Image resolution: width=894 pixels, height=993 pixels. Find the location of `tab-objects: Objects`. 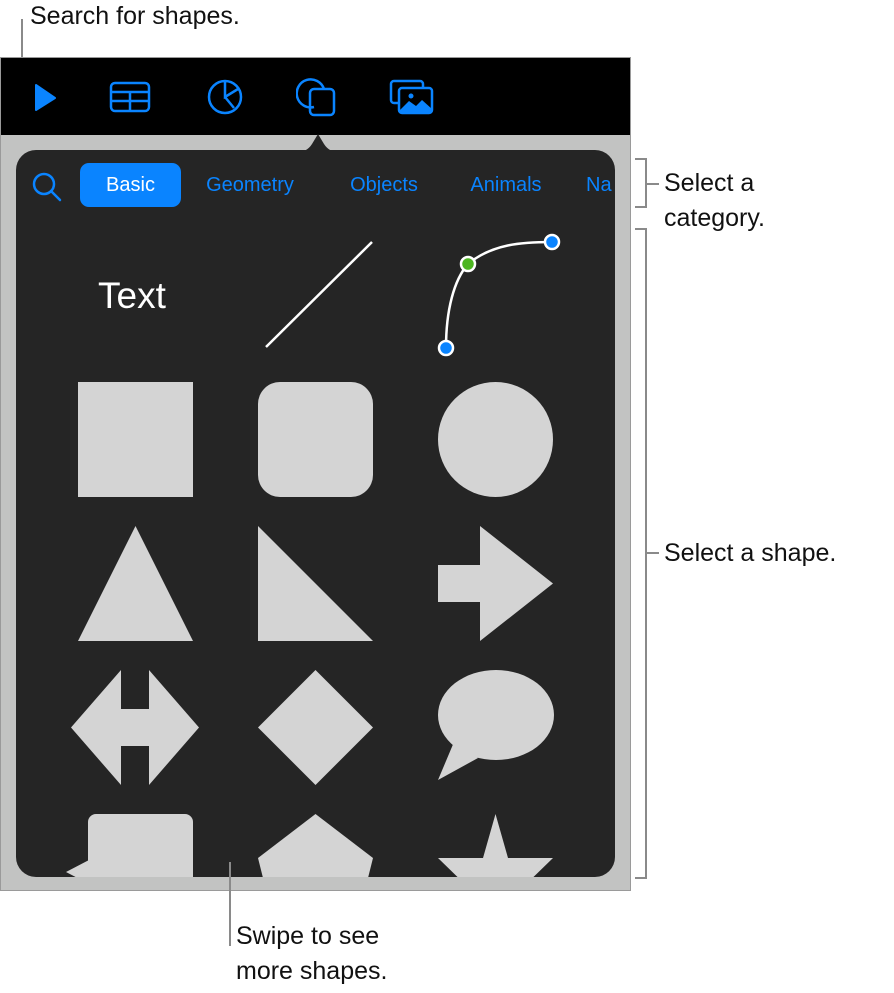

tab-objects: Objects is located at coordinates (384, 185).